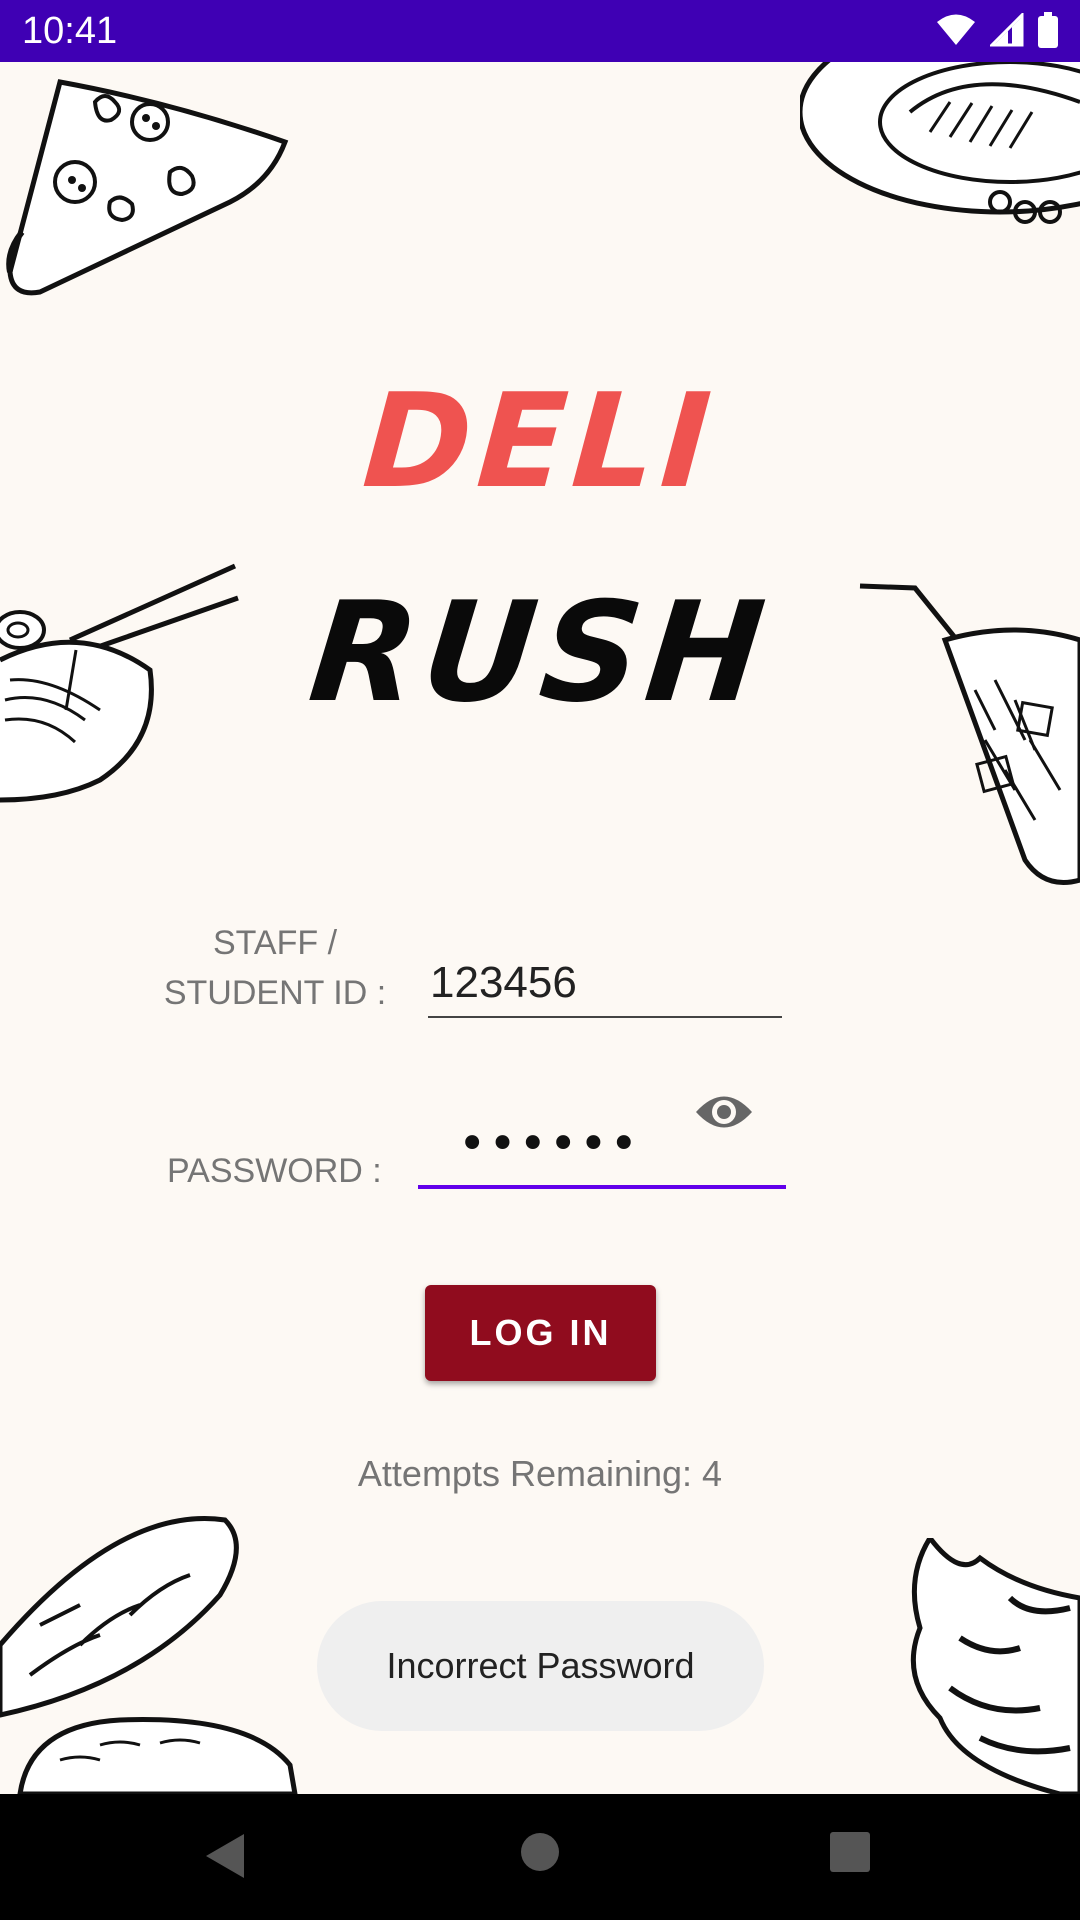 Image resolution: width=1080 pixels, height=1920 pixels. I want to click on pizza-slice-doodle, so click(147, 187).